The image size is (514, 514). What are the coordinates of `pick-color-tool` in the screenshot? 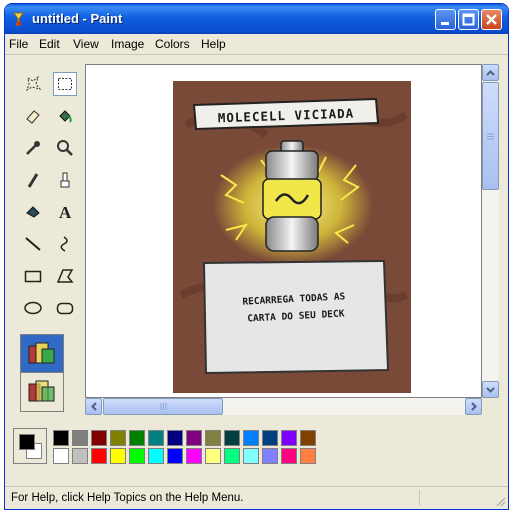 It's located at (33, 148).